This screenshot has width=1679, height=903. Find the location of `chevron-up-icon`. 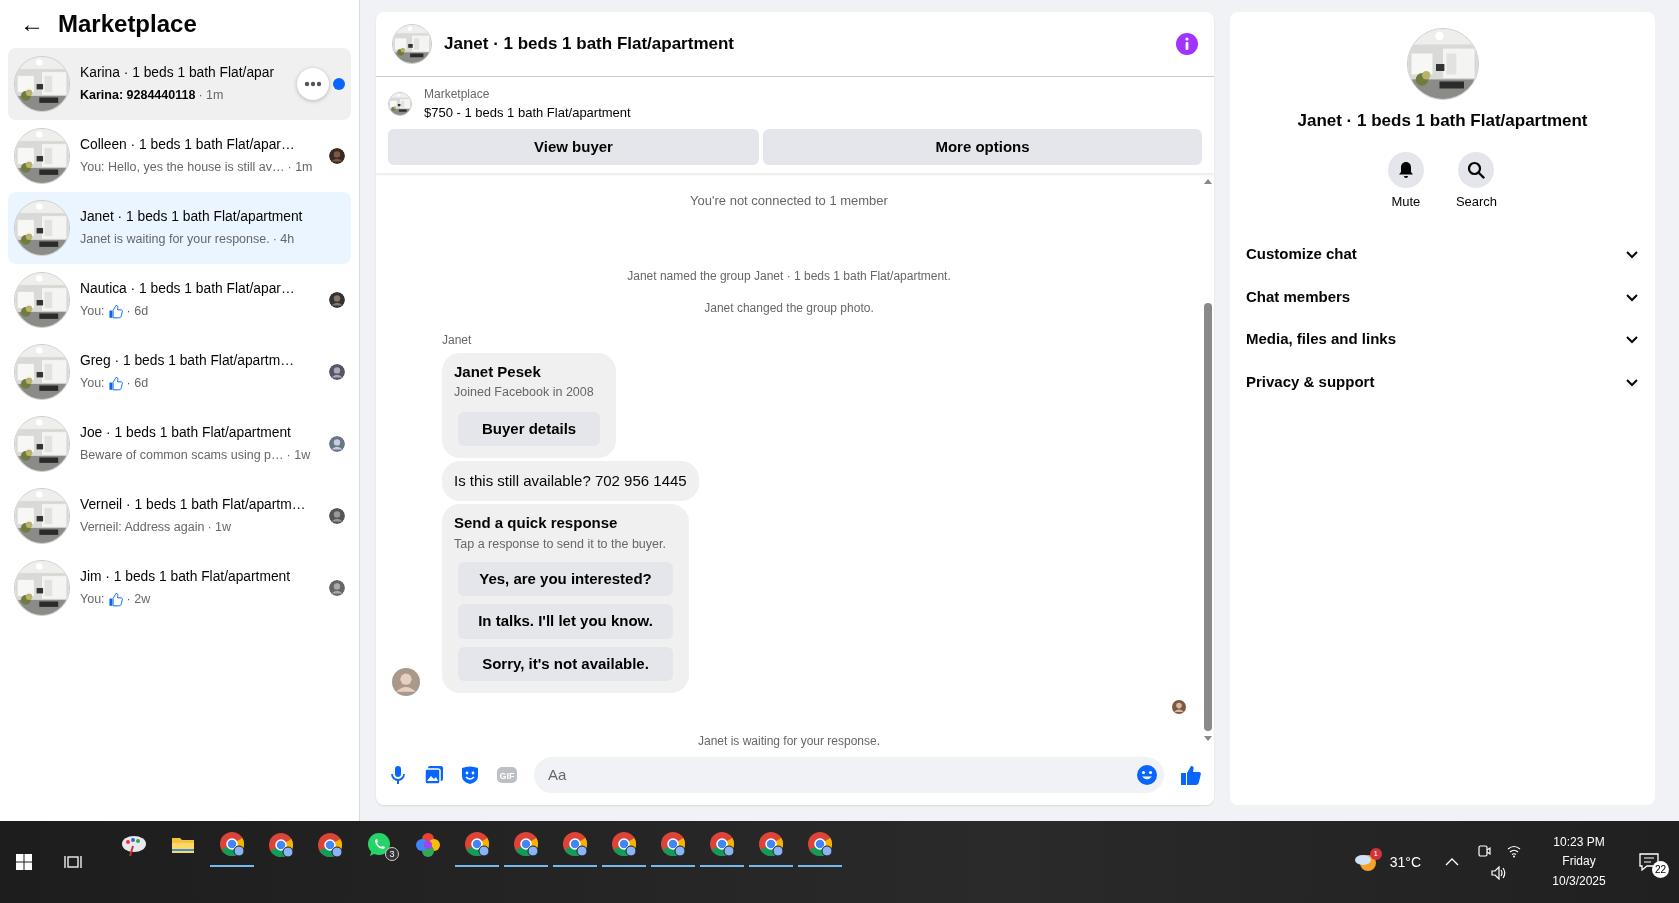

chevron-up-icon is located at coordinates (1452, 862).